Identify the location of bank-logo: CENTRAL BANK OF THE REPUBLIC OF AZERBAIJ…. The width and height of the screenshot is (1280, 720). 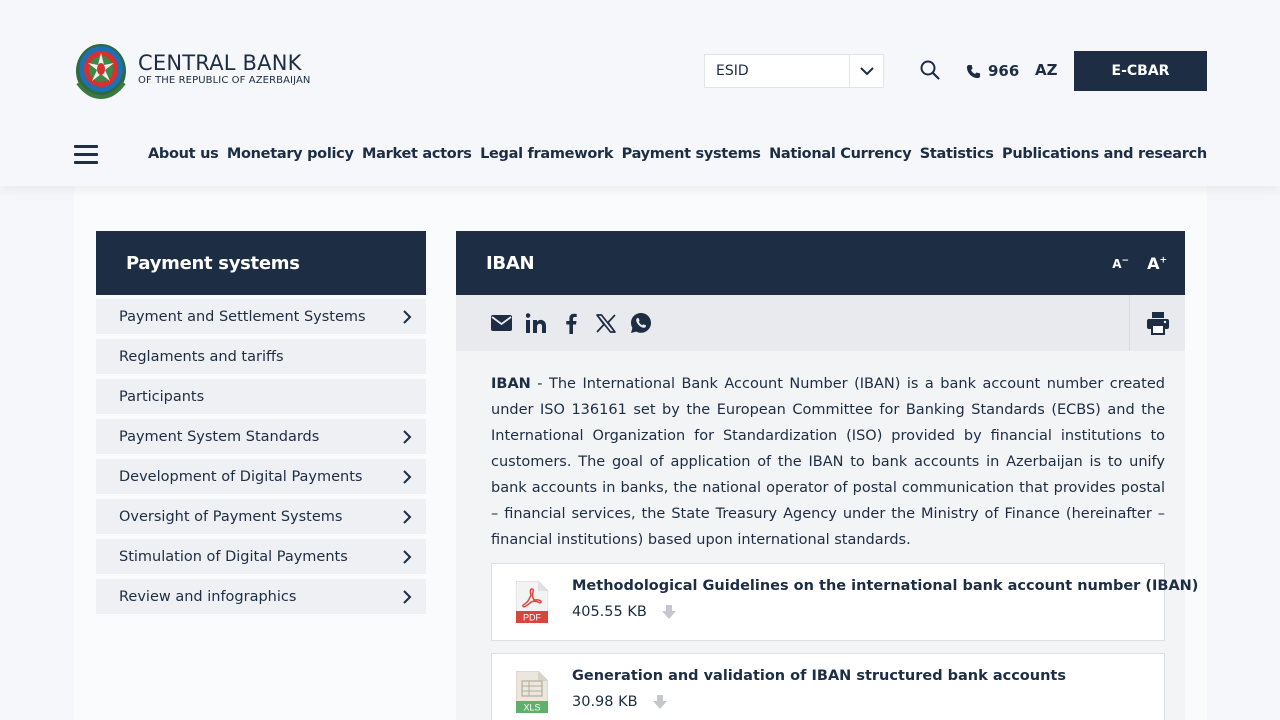
(192, 69).